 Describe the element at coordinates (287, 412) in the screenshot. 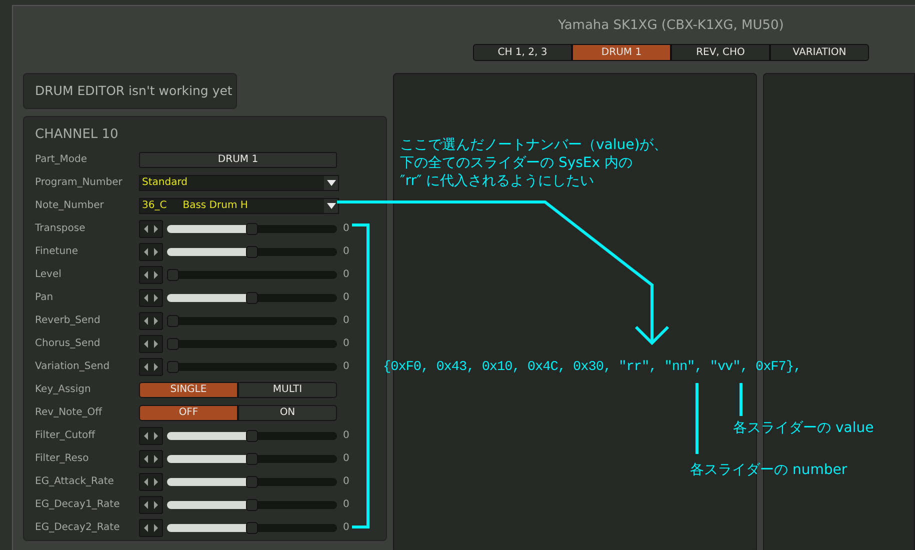

I see `toggle-option: ON` at that location.